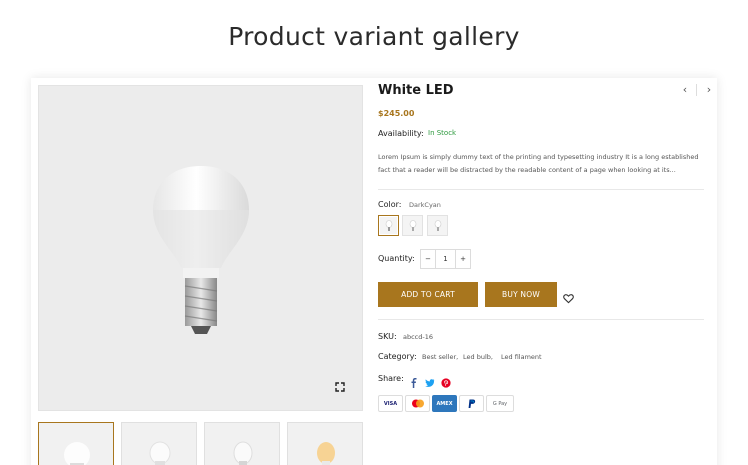 Image resolution: width=748 pixels, height=465 pixels. I want to click on category-link-led-filament: Led filament, so click(521, 357).